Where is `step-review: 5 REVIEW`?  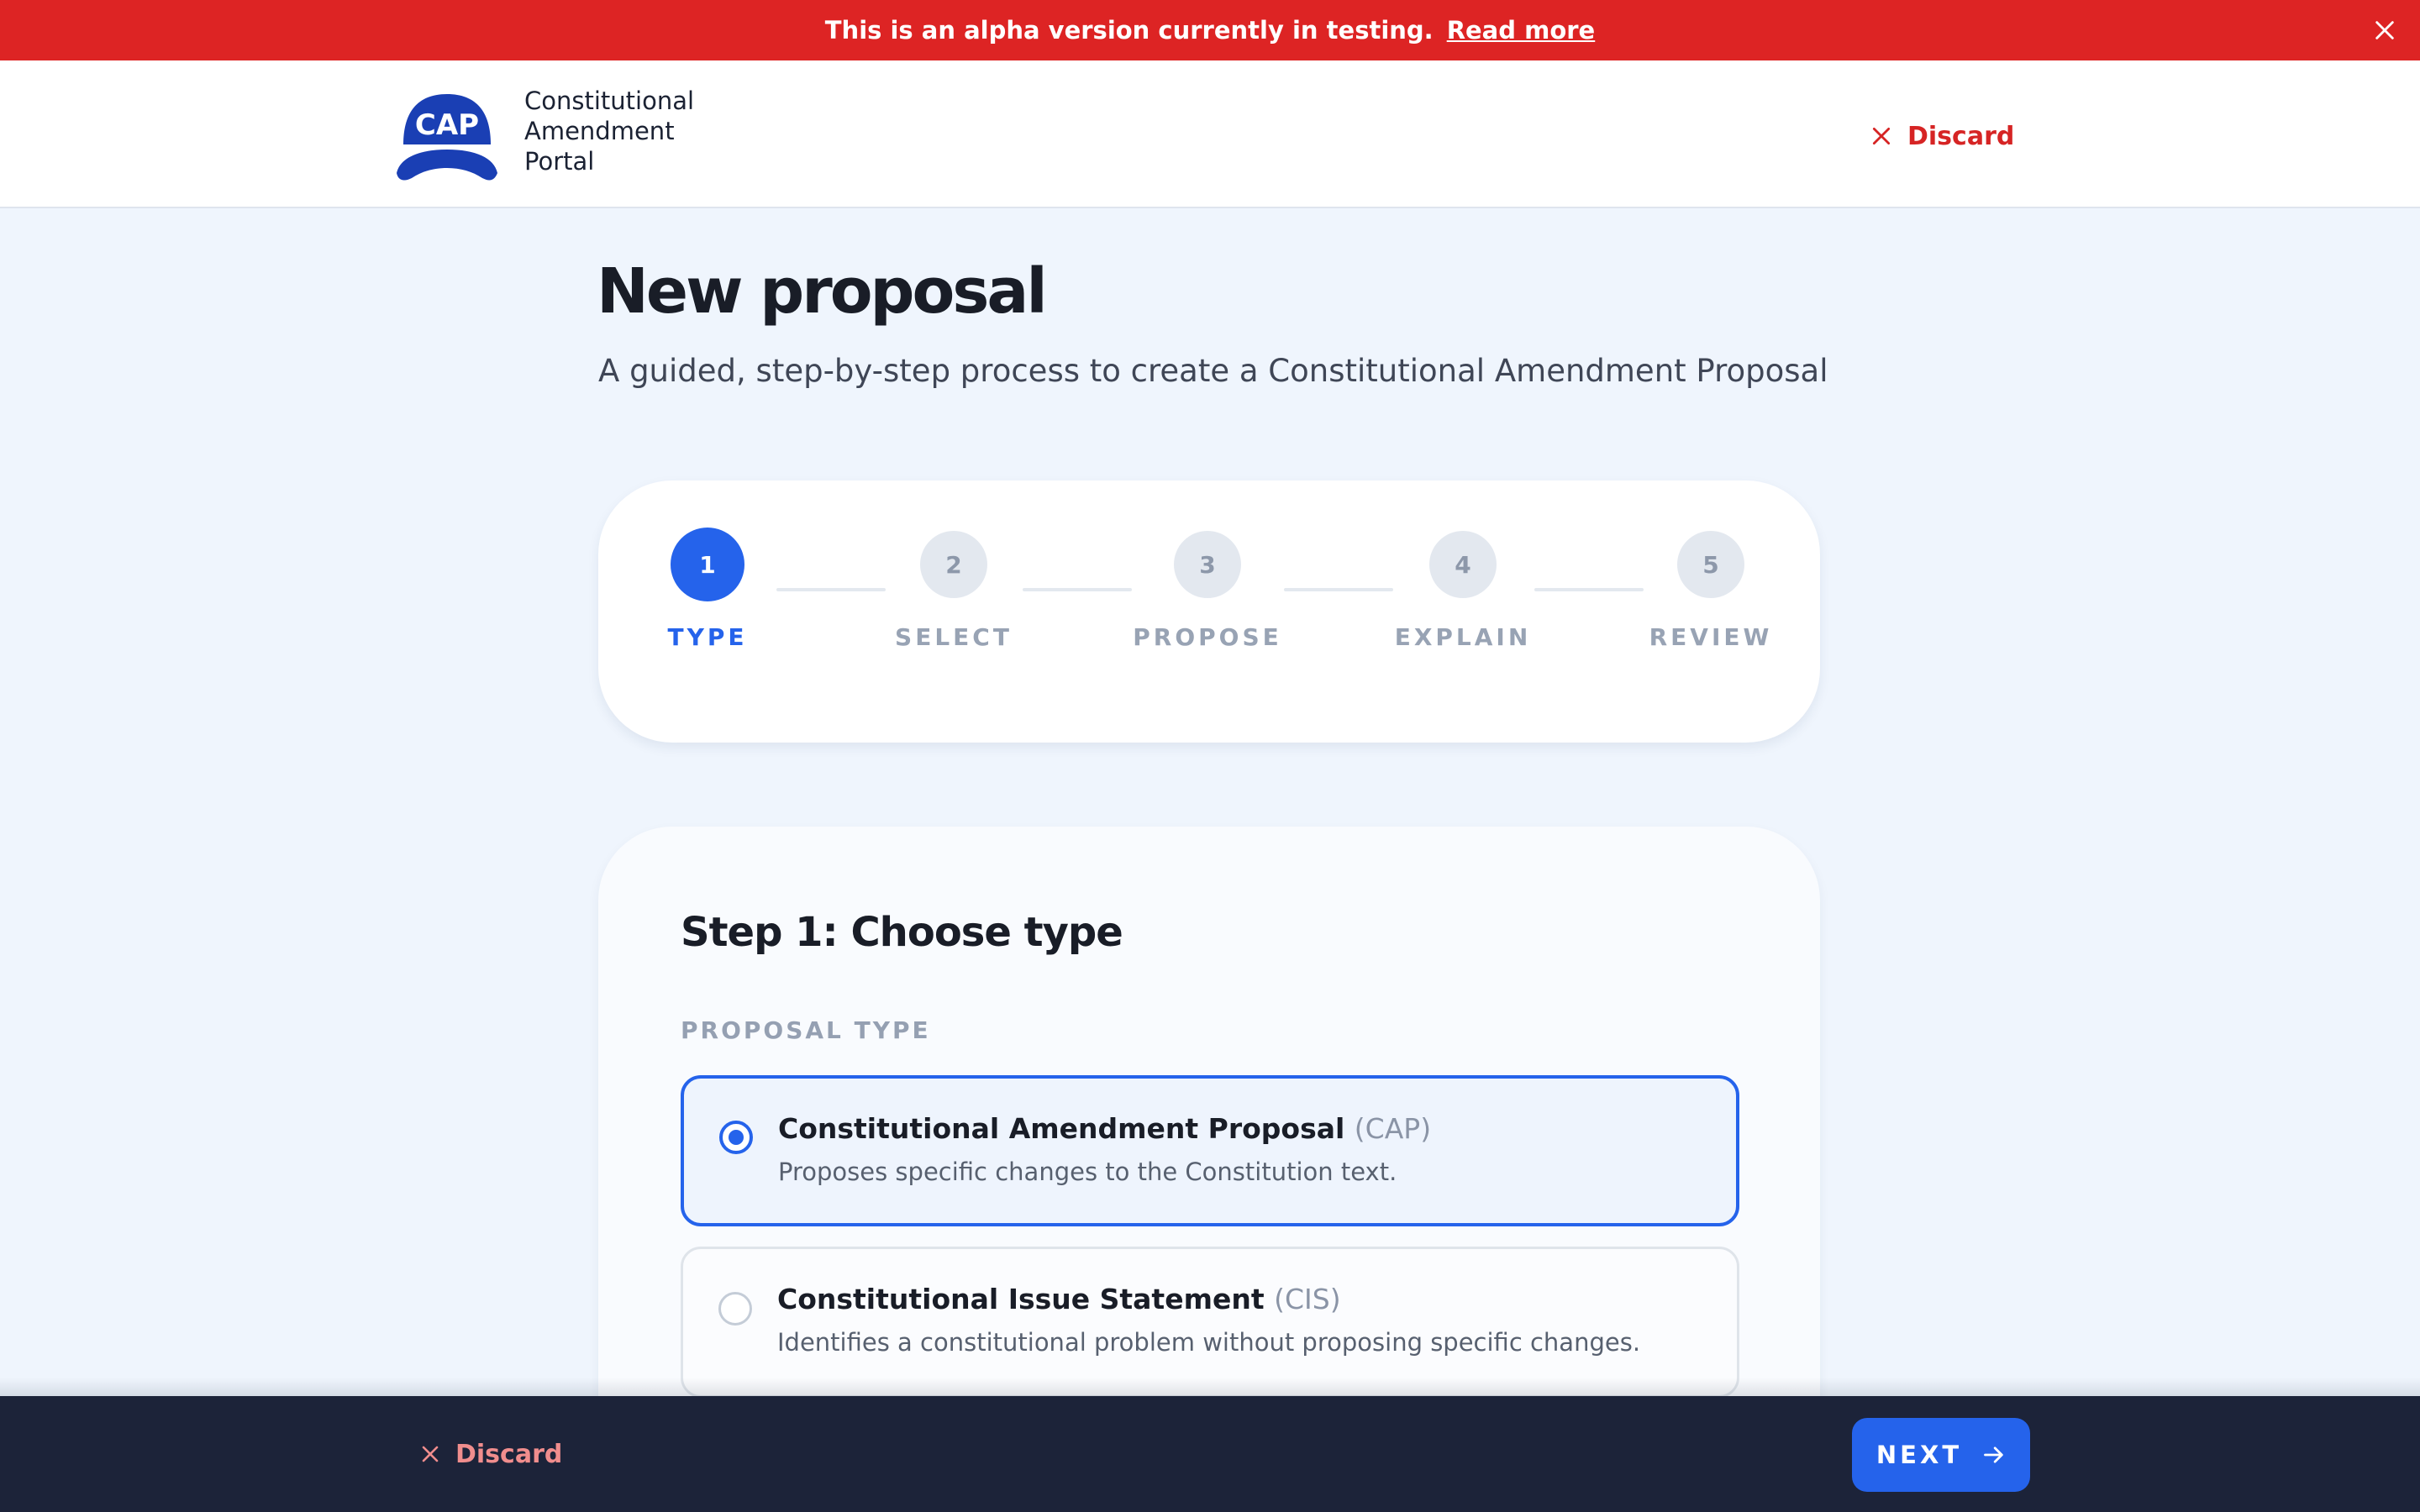
step-review: 5 REVIEW is located at coordinates (1711, 591).